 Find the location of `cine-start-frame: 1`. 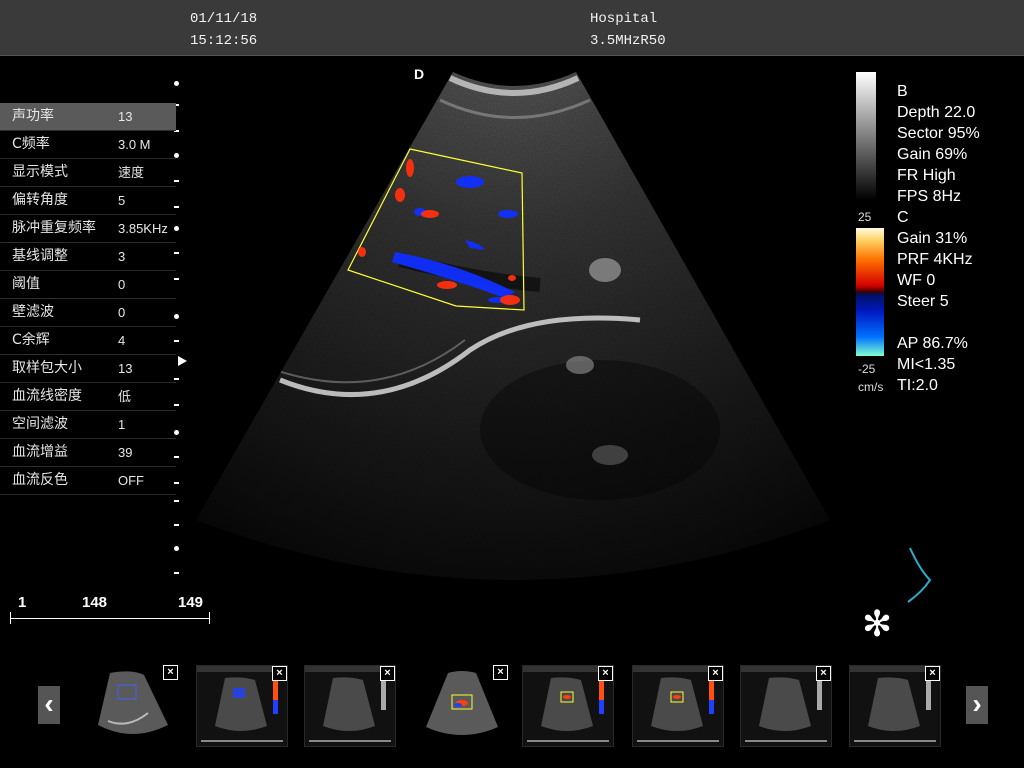

cine-start-frame: 1 is located at coordinates (22, 602).